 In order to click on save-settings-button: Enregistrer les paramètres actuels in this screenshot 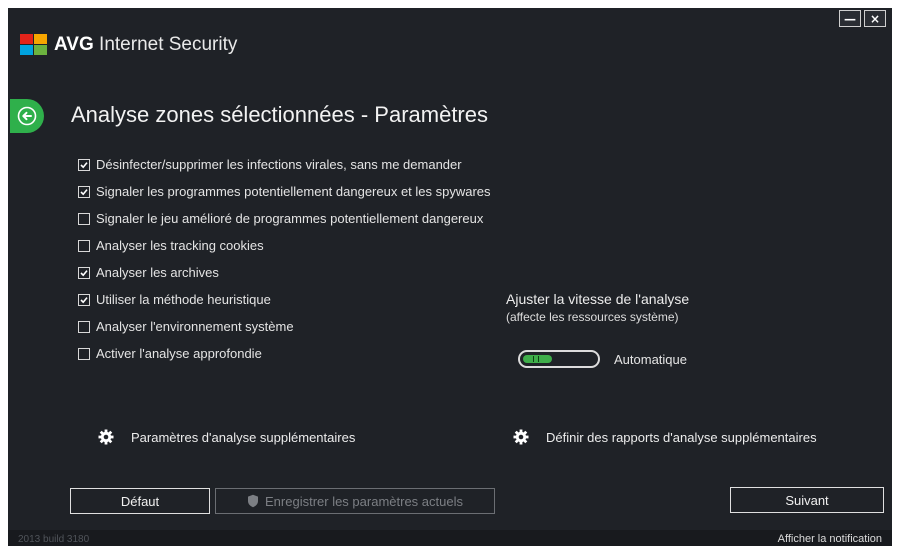, I will do `click(355, 501)`.